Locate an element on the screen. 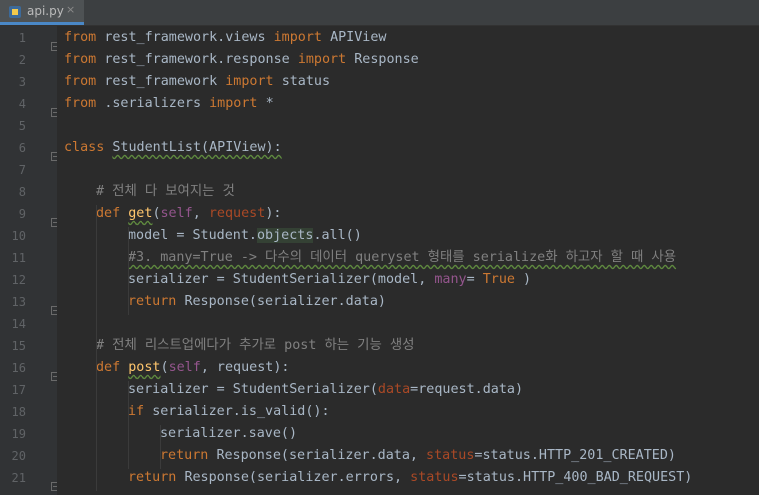  code-token: Response(serializer.data) is located at coordinates (285, 301).